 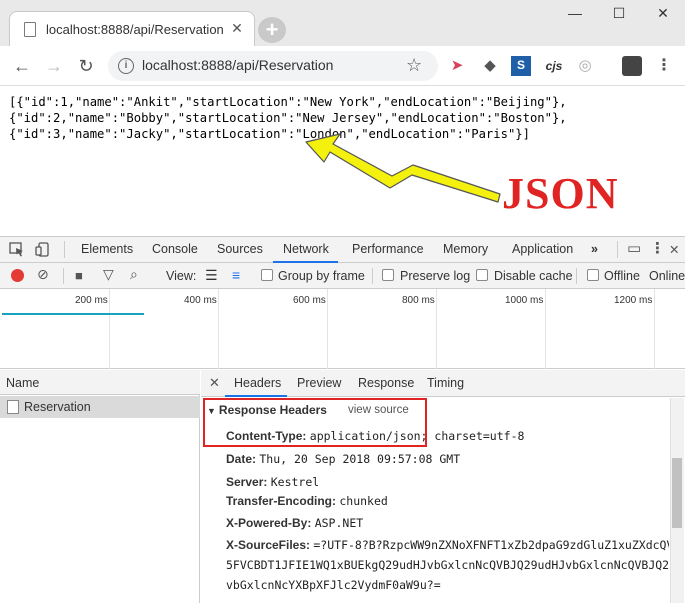 What do you see at coordinates (309, 300) in the screenshot?
I see `tick-label: 600 ms` at bounding box center [309, 300].